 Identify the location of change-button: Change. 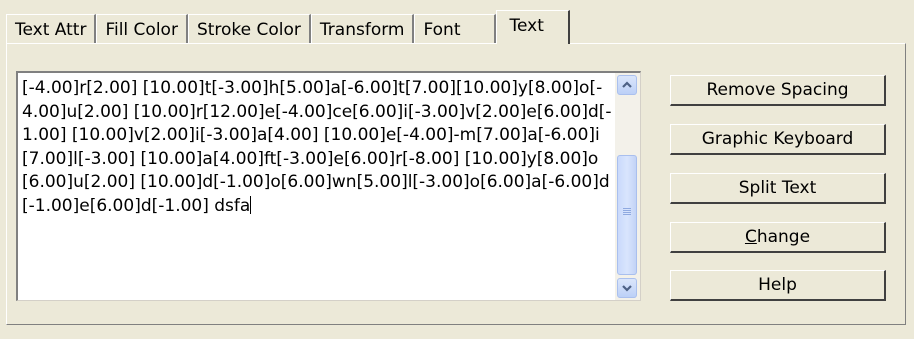
(778, 237).